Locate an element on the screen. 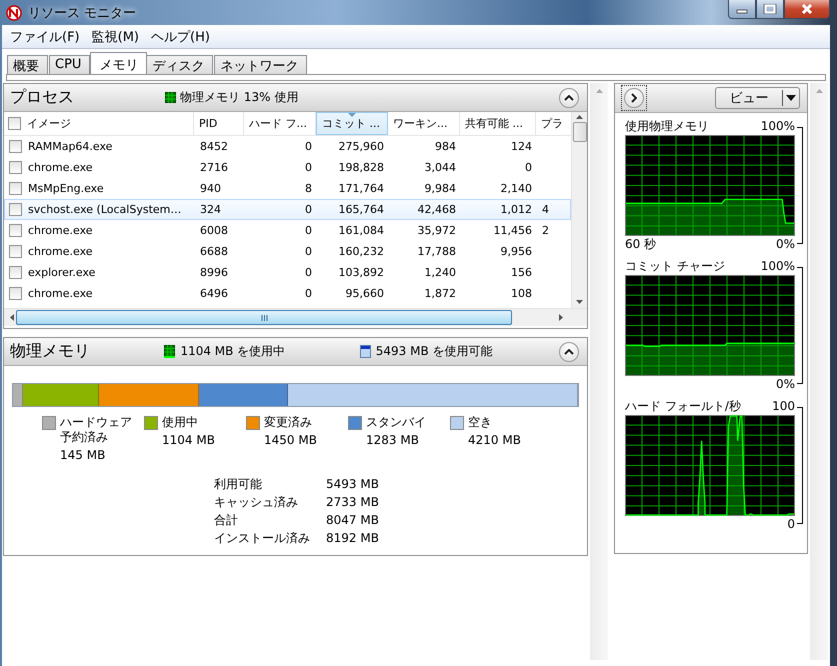  table-cell-text: 171,764 is located at coordinates (361, 188).